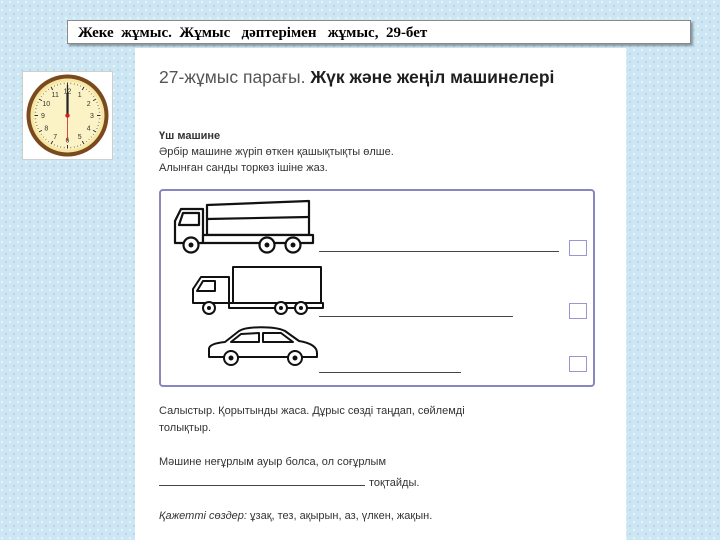 Image resolution: width=720 pixels, height=540 pixels. I want to click on clock-numeral: 5, so click(80, 137).